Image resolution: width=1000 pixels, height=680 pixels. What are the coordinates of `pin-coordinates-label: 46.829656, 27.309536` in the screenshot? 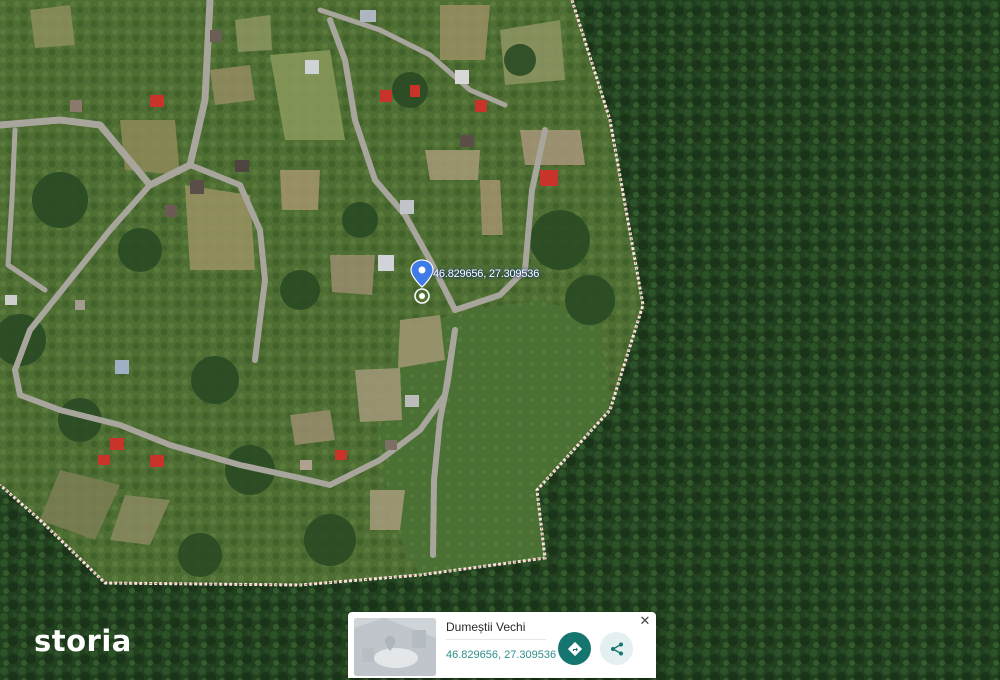 It's located at (486, 274).